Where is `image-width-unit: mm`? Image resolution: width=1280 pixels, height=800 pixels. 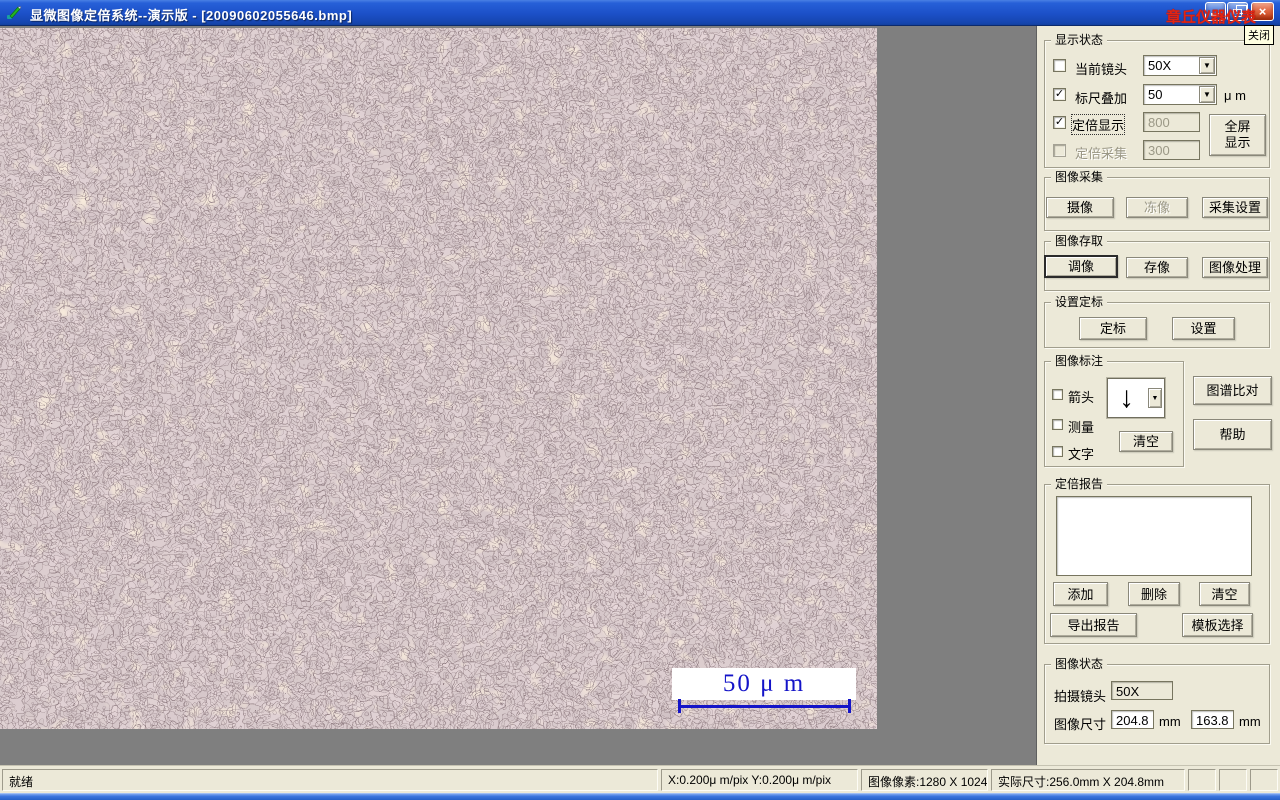 image-width-unit: mm is located at coordinates (1170, 721).